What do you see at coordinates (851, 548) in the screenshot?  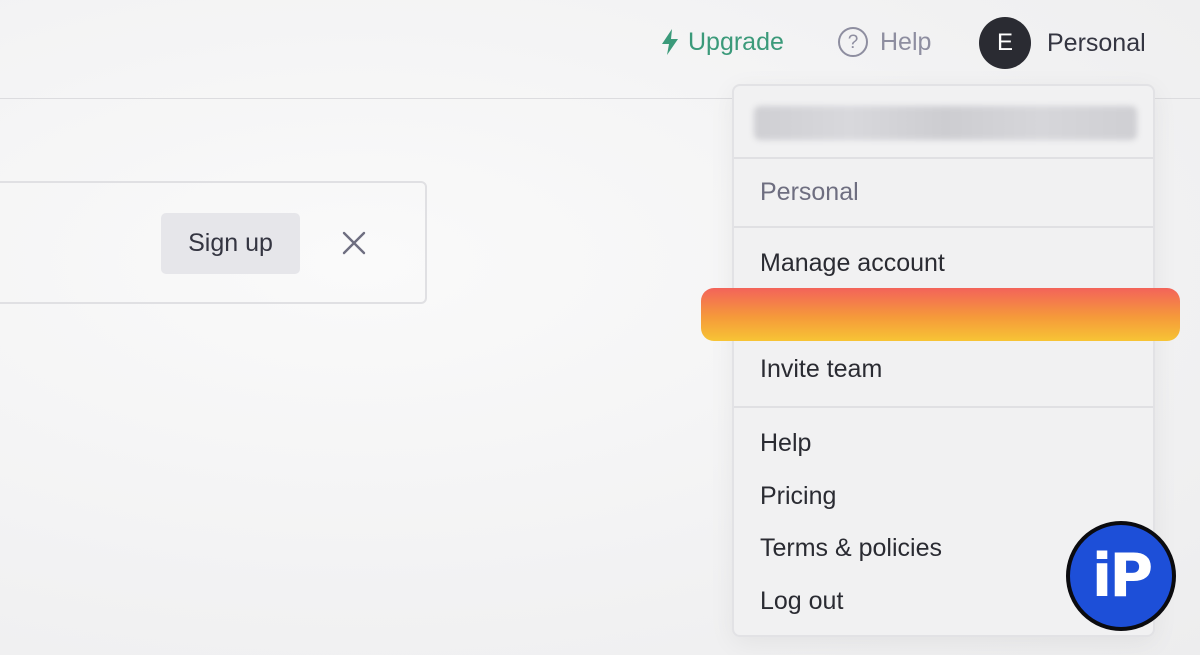 I see `menu-item-terms-policies: Terms & policies` at bounding box center [851, 548].